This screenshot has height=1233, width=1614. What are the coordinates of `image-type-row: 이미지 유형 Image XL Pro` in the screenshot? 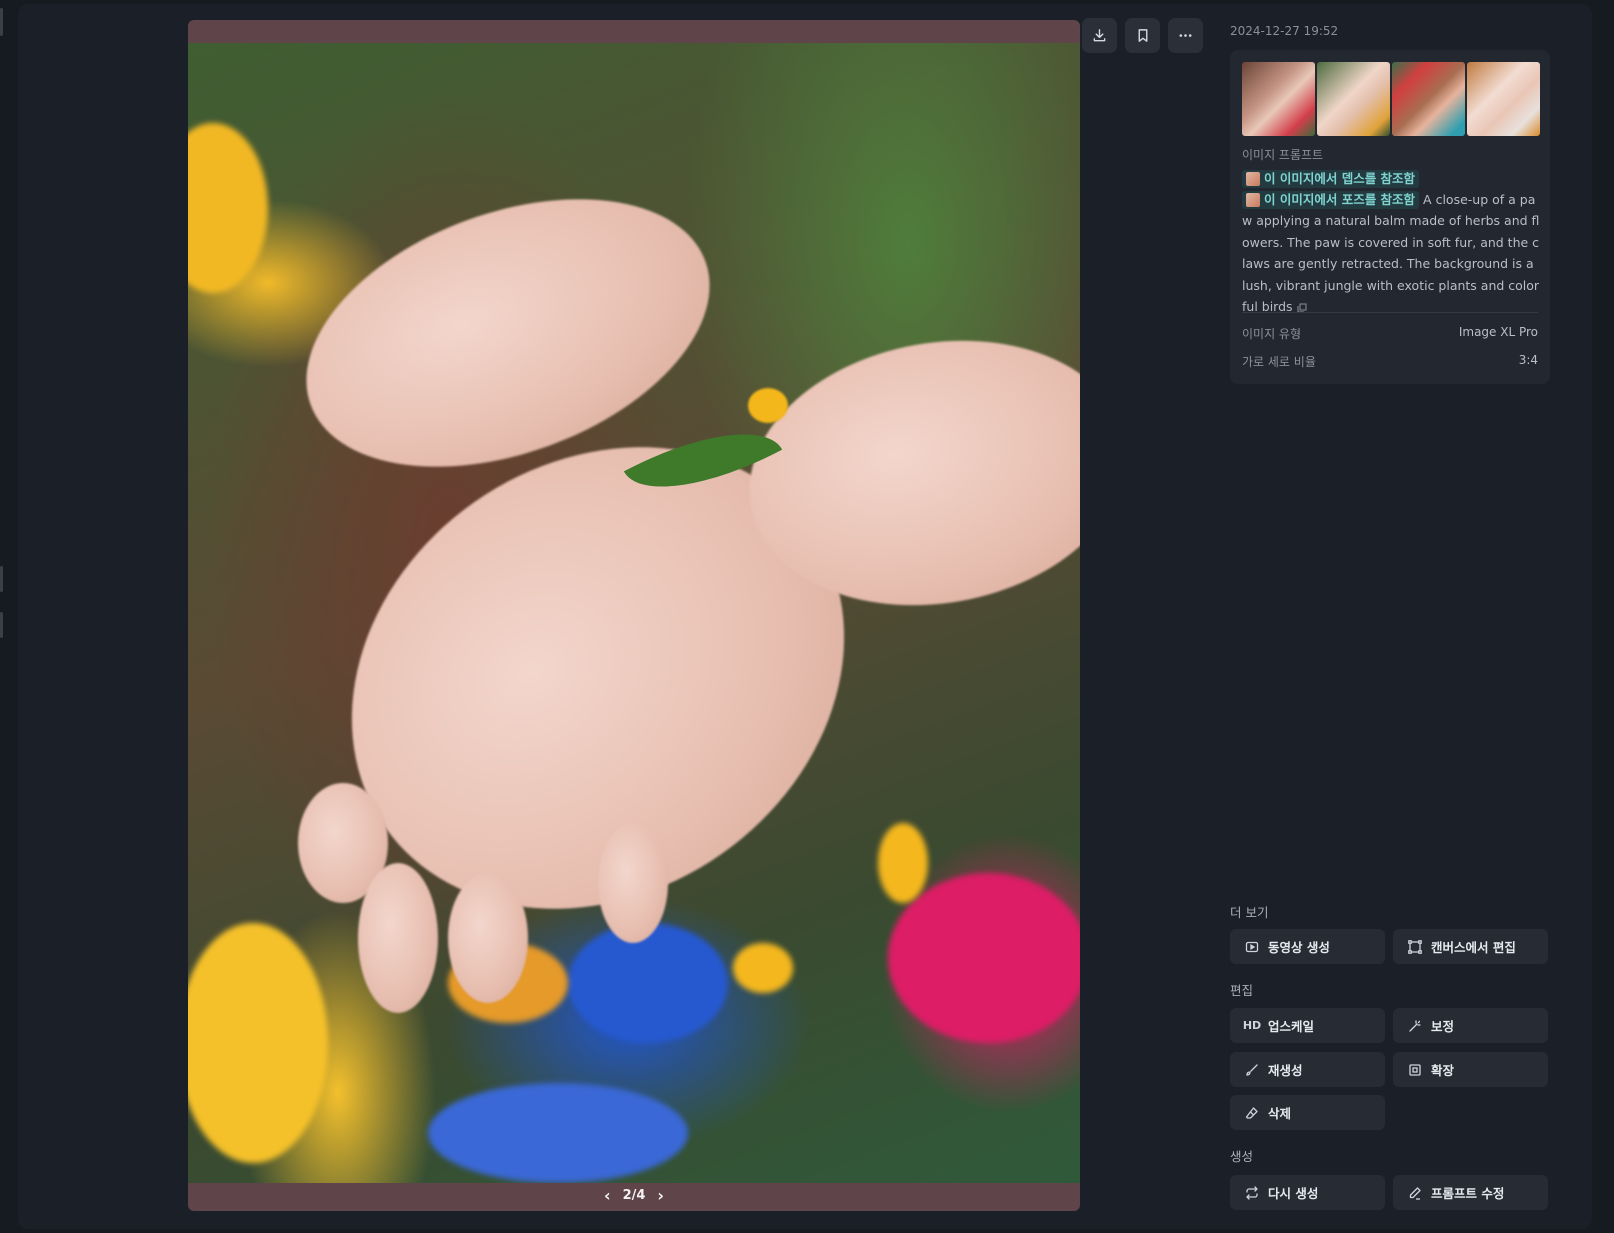 It's located at (1390, 333).